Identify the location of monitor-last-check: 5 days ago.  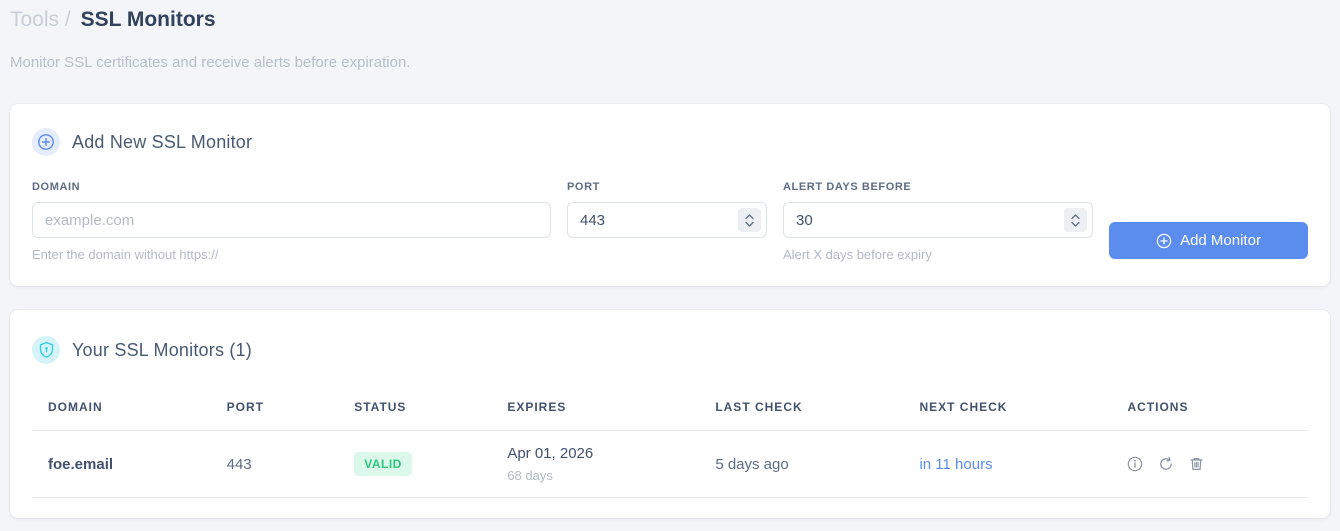
(801, 464).